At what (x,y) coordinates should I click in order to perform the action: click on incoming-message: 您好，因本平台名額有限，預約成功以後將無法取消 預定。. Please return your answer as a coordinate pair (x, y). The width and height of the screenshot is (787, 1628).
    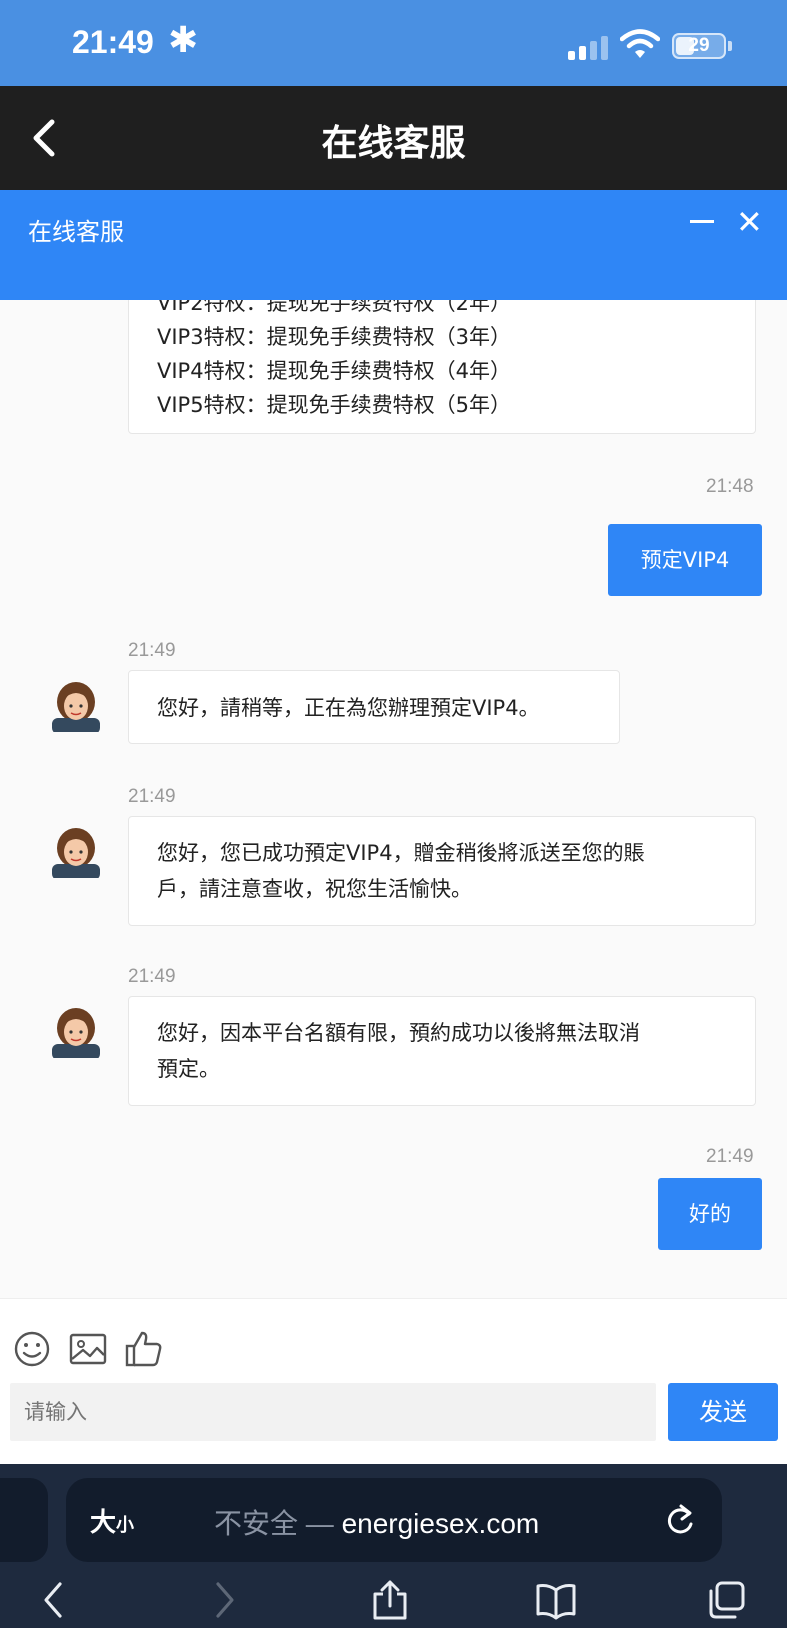
    Looking at the image, I should click on (442, 1051).